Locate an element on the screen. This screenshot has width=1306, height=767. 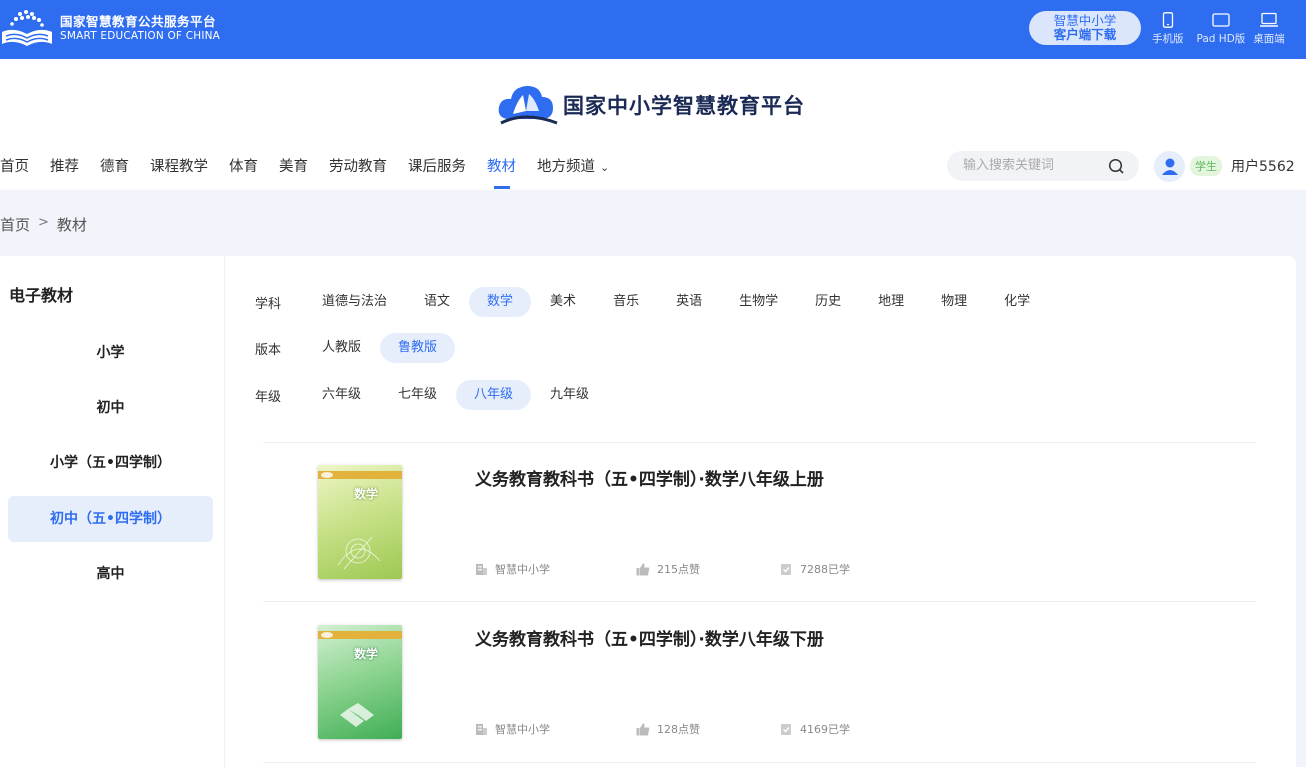
user-menu: 学生 用户5562 is located at coordinates (1224, 166).